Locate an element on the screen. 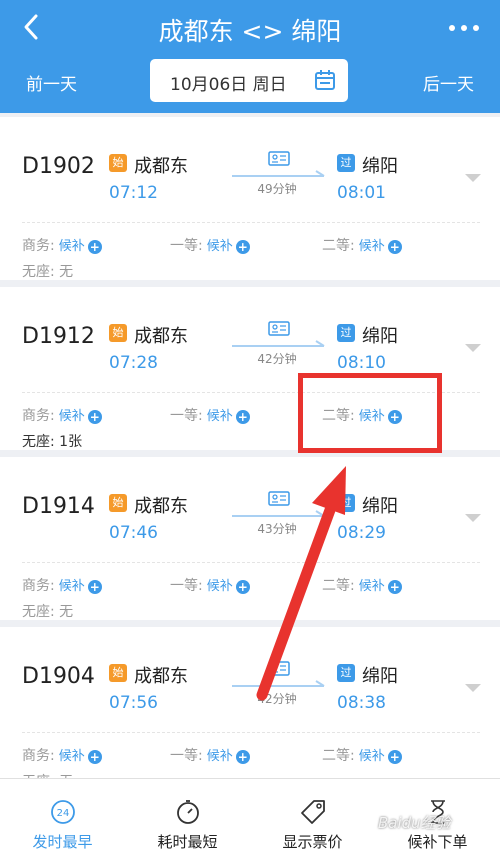 The width and height of the screenshot is (500, 859). tab-waitlist-order: 候补下单 is located at coordinates (437, 819).